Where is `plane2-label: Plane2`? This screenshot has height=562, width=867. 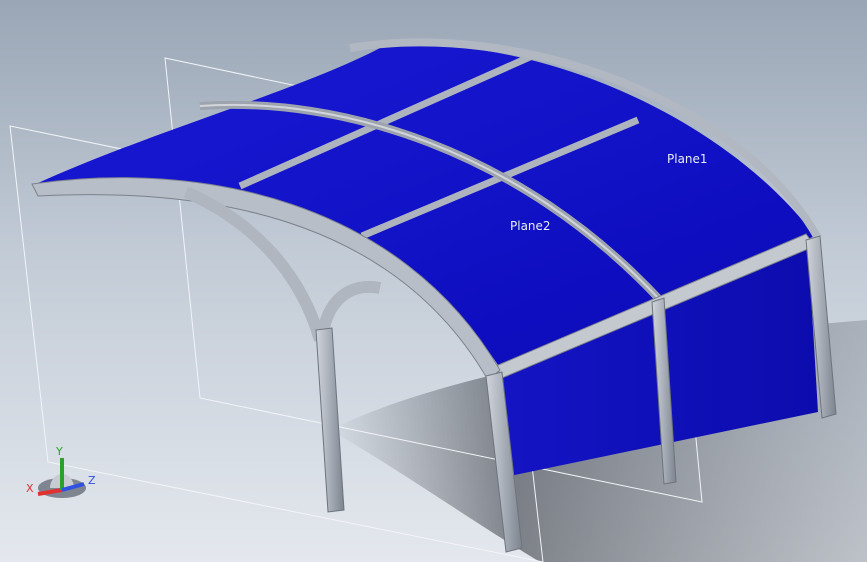 plane2-label: Plane2 is located at coordinates (530, 226).